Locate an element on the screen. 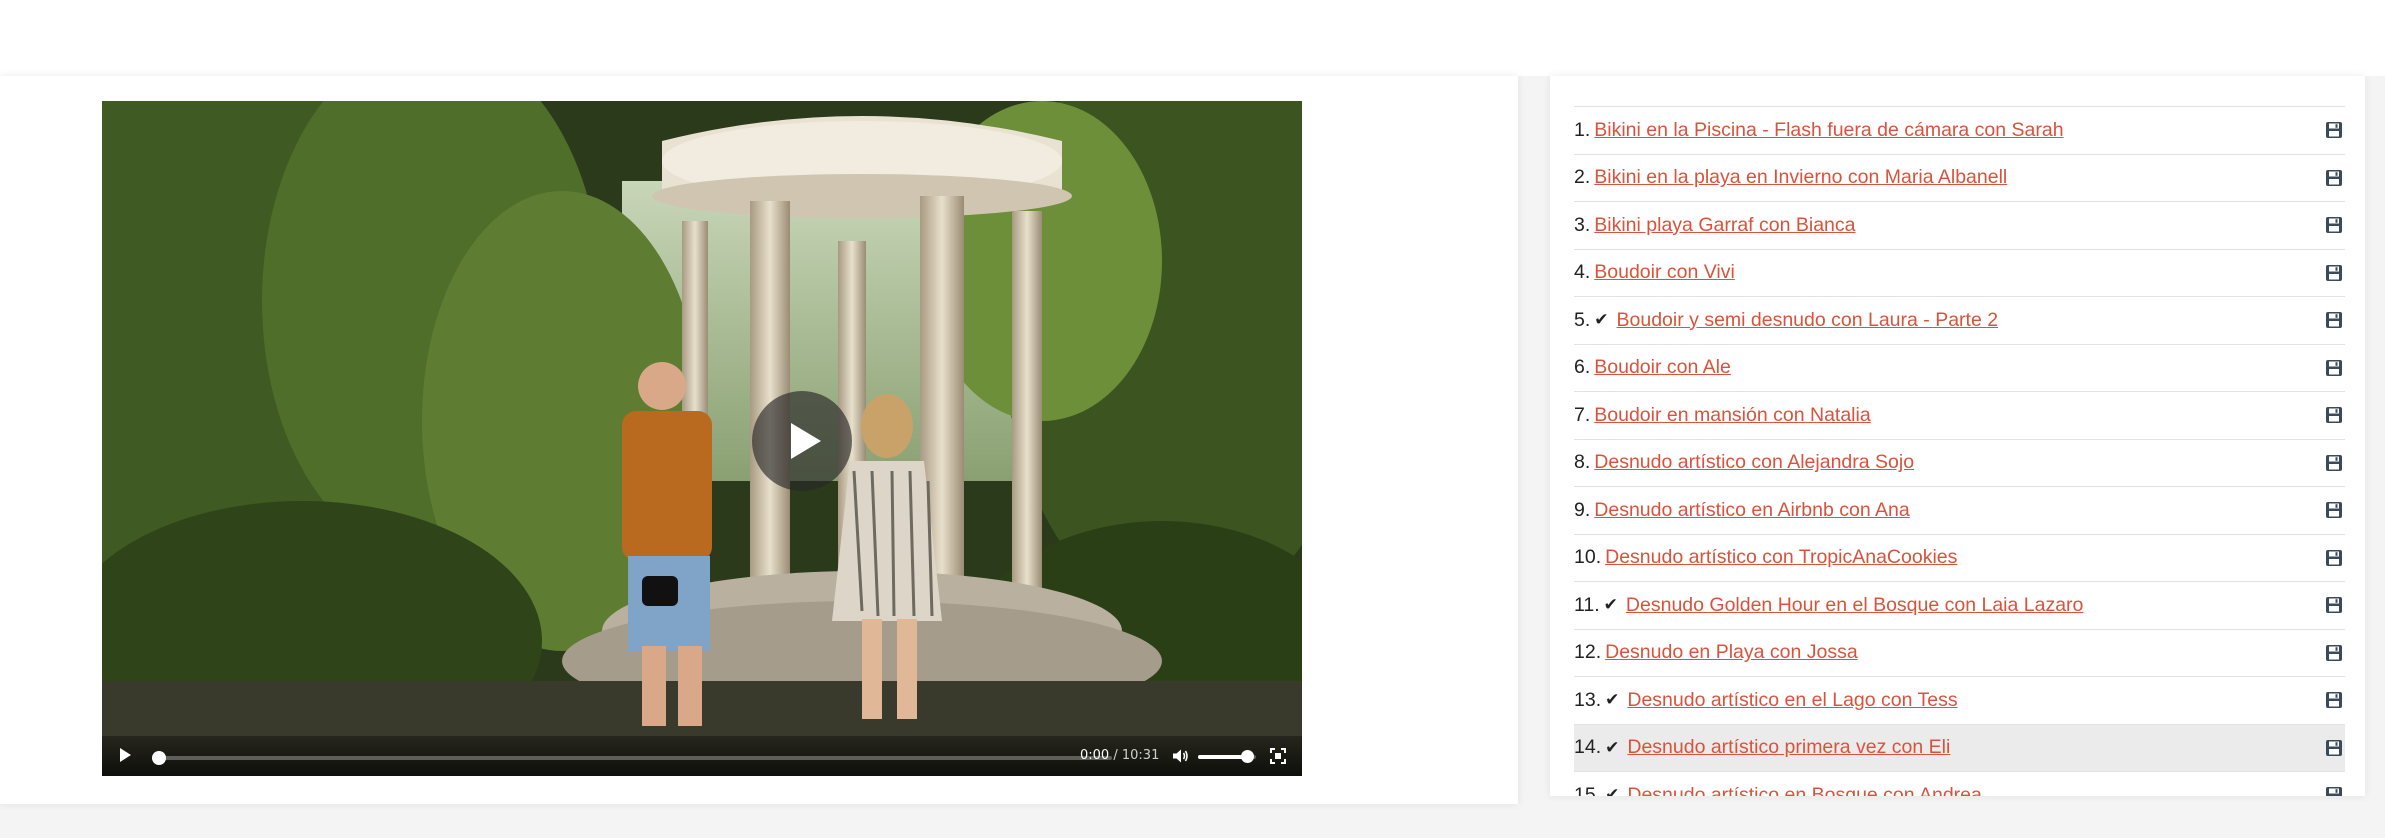 The height and width of the screenshot is (838, 2385). playlist-item: 8. Desnudo artístico con Alejandra Sojo is located at coordinates (1959, 462).